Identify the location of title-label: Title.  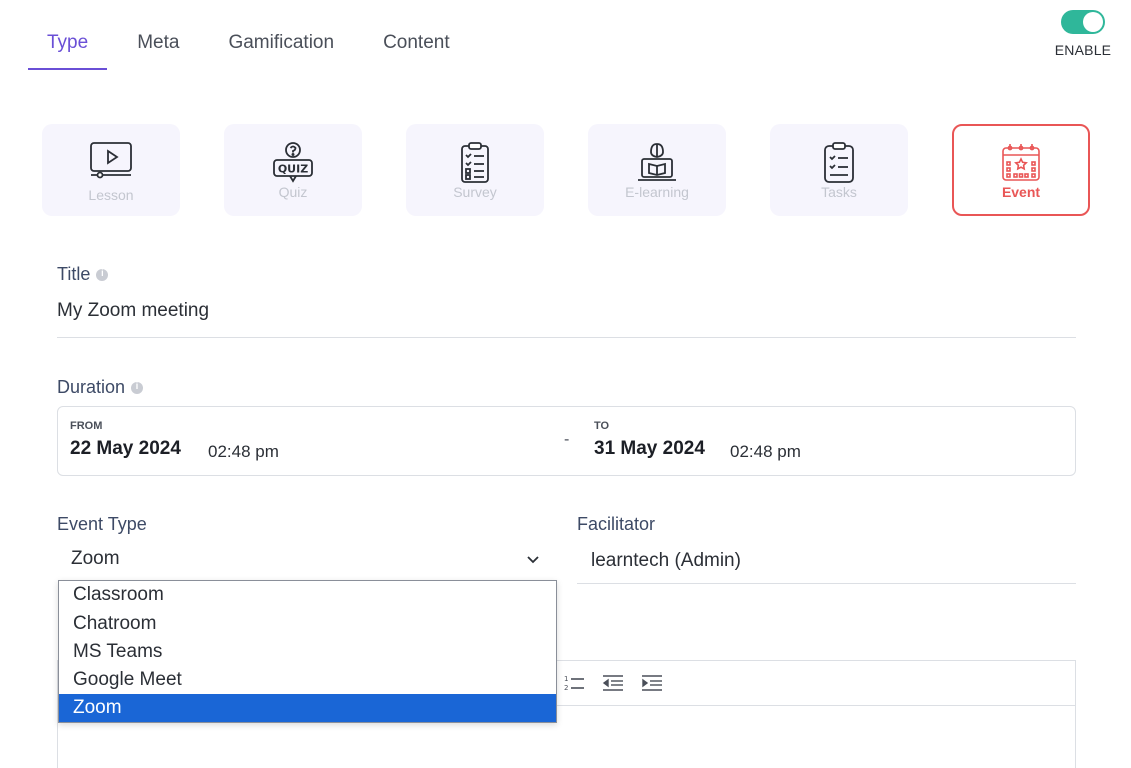
(83, 274).